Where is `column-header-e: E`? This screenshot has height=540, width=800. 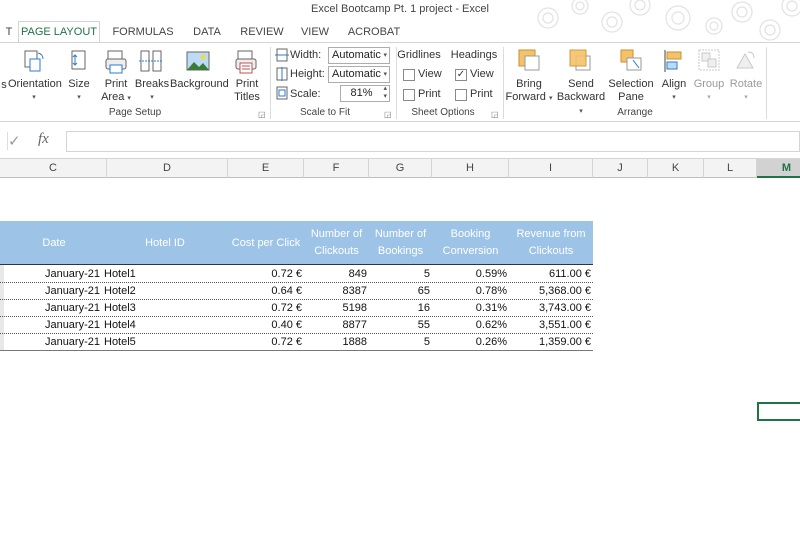
column-header-e: E is located at coordinates (266, 168).